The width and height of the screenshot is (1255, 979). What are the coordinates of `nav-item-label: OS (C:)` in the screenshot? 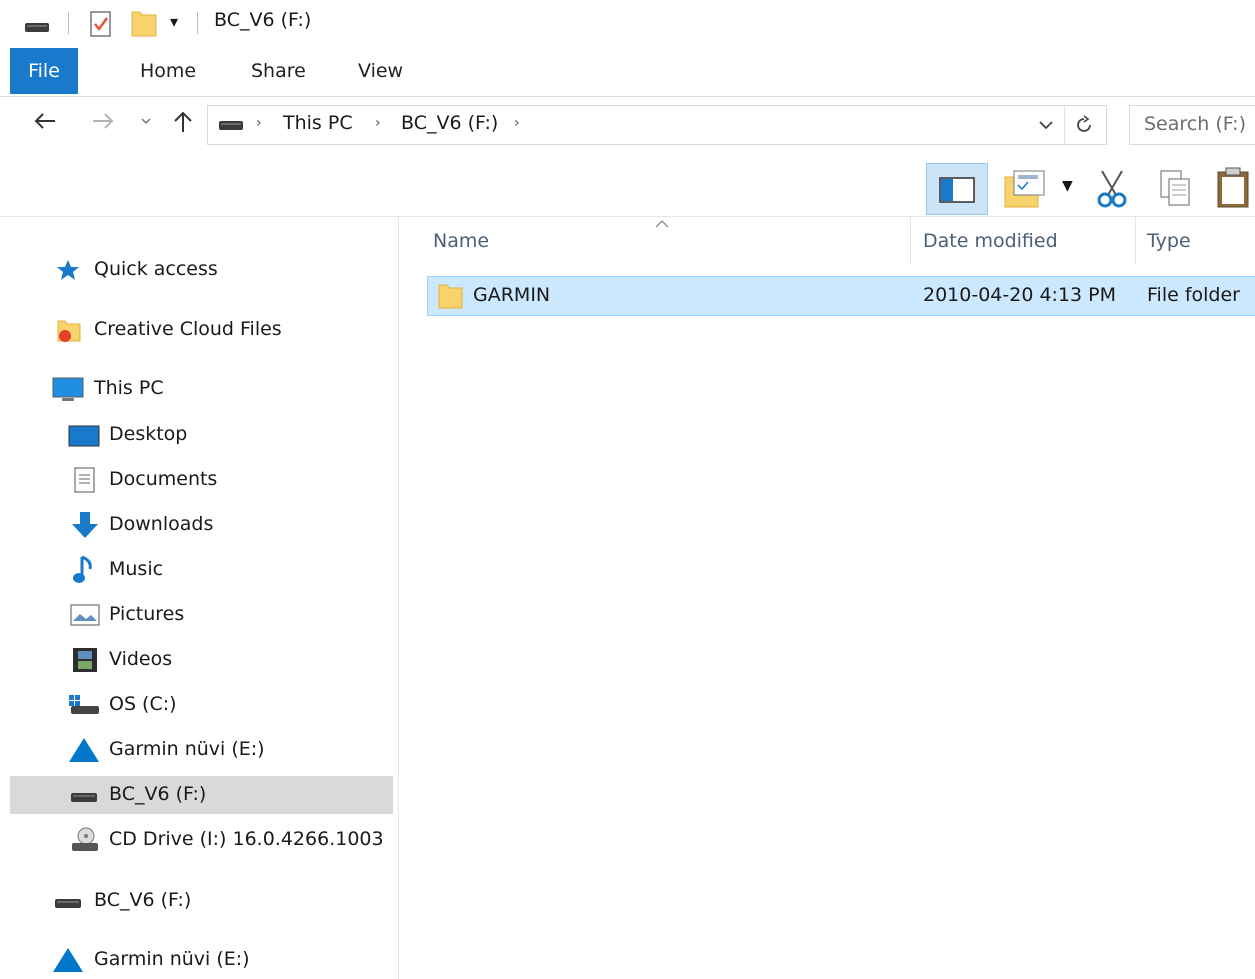 It's located at (143, 704).